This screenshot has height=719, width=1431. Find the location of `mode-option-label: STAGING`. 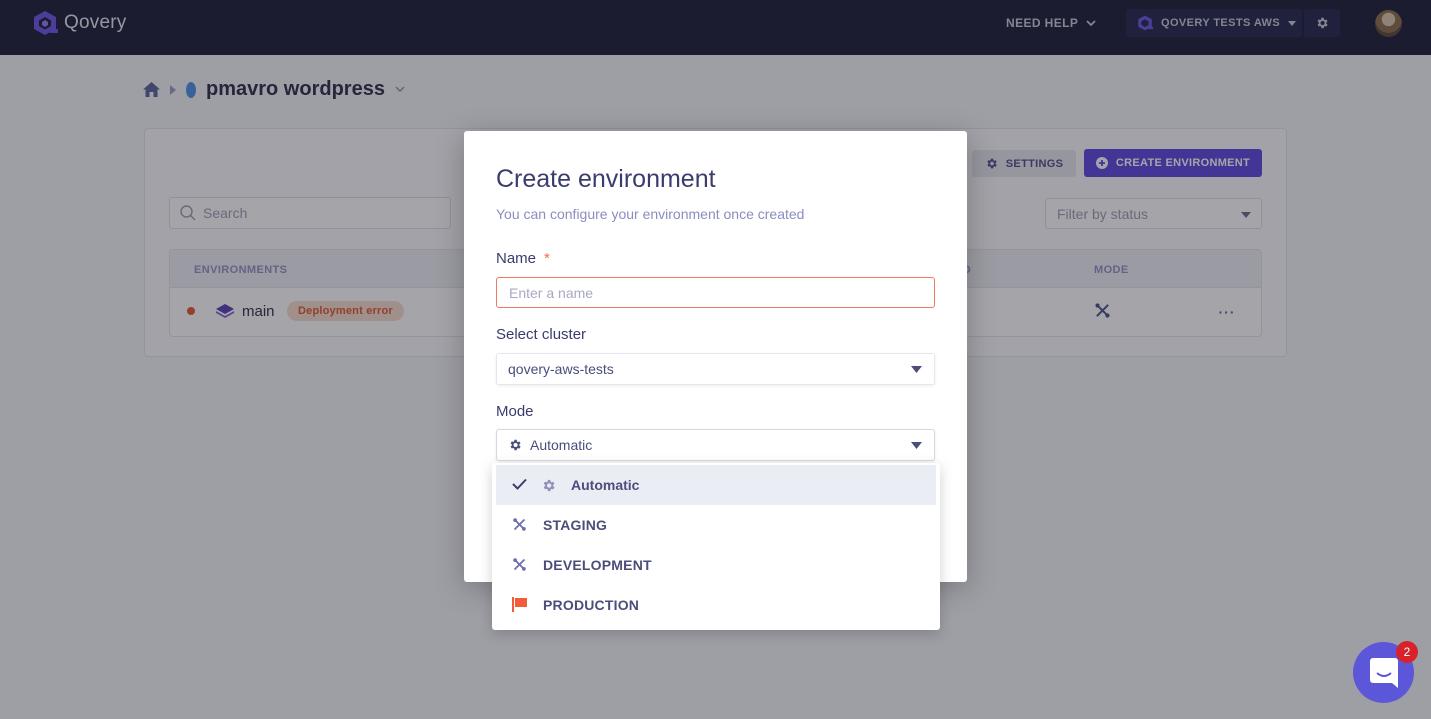

mode-option-label: STAGING is located at coordinates (575, 525).